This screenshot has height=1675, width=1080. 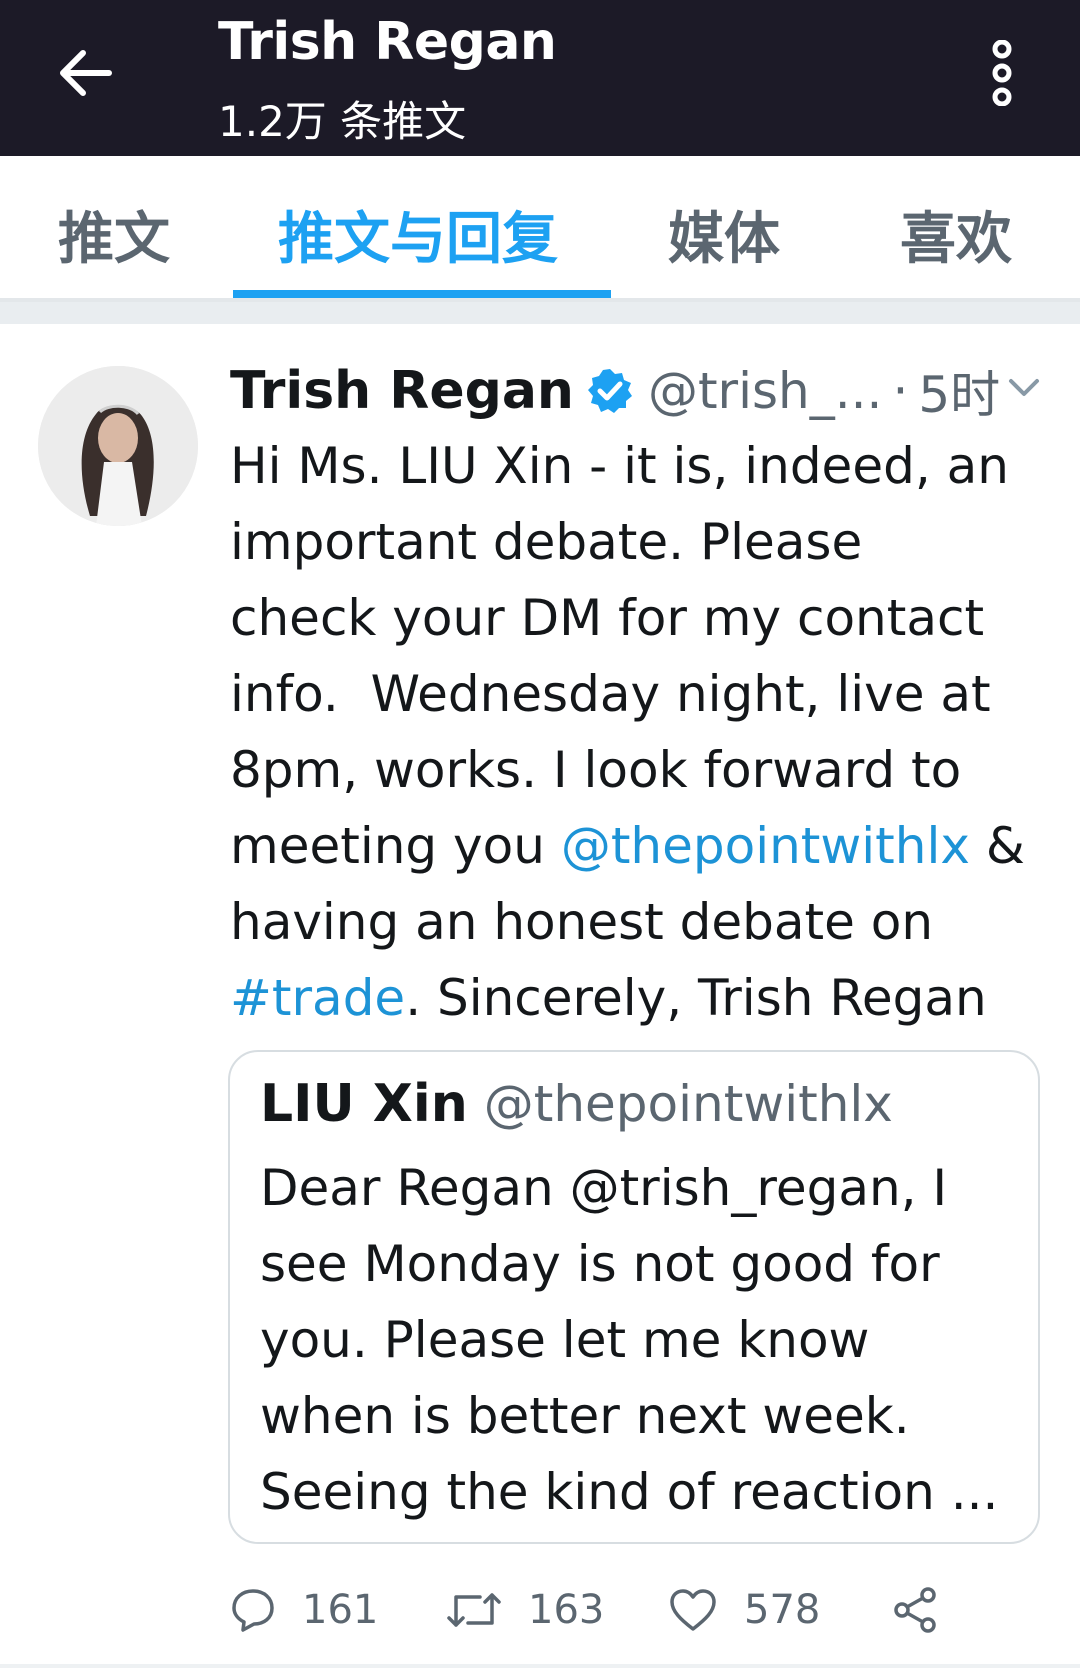 I want to click on more-vertical-icon, so click(x=1002, y=73).